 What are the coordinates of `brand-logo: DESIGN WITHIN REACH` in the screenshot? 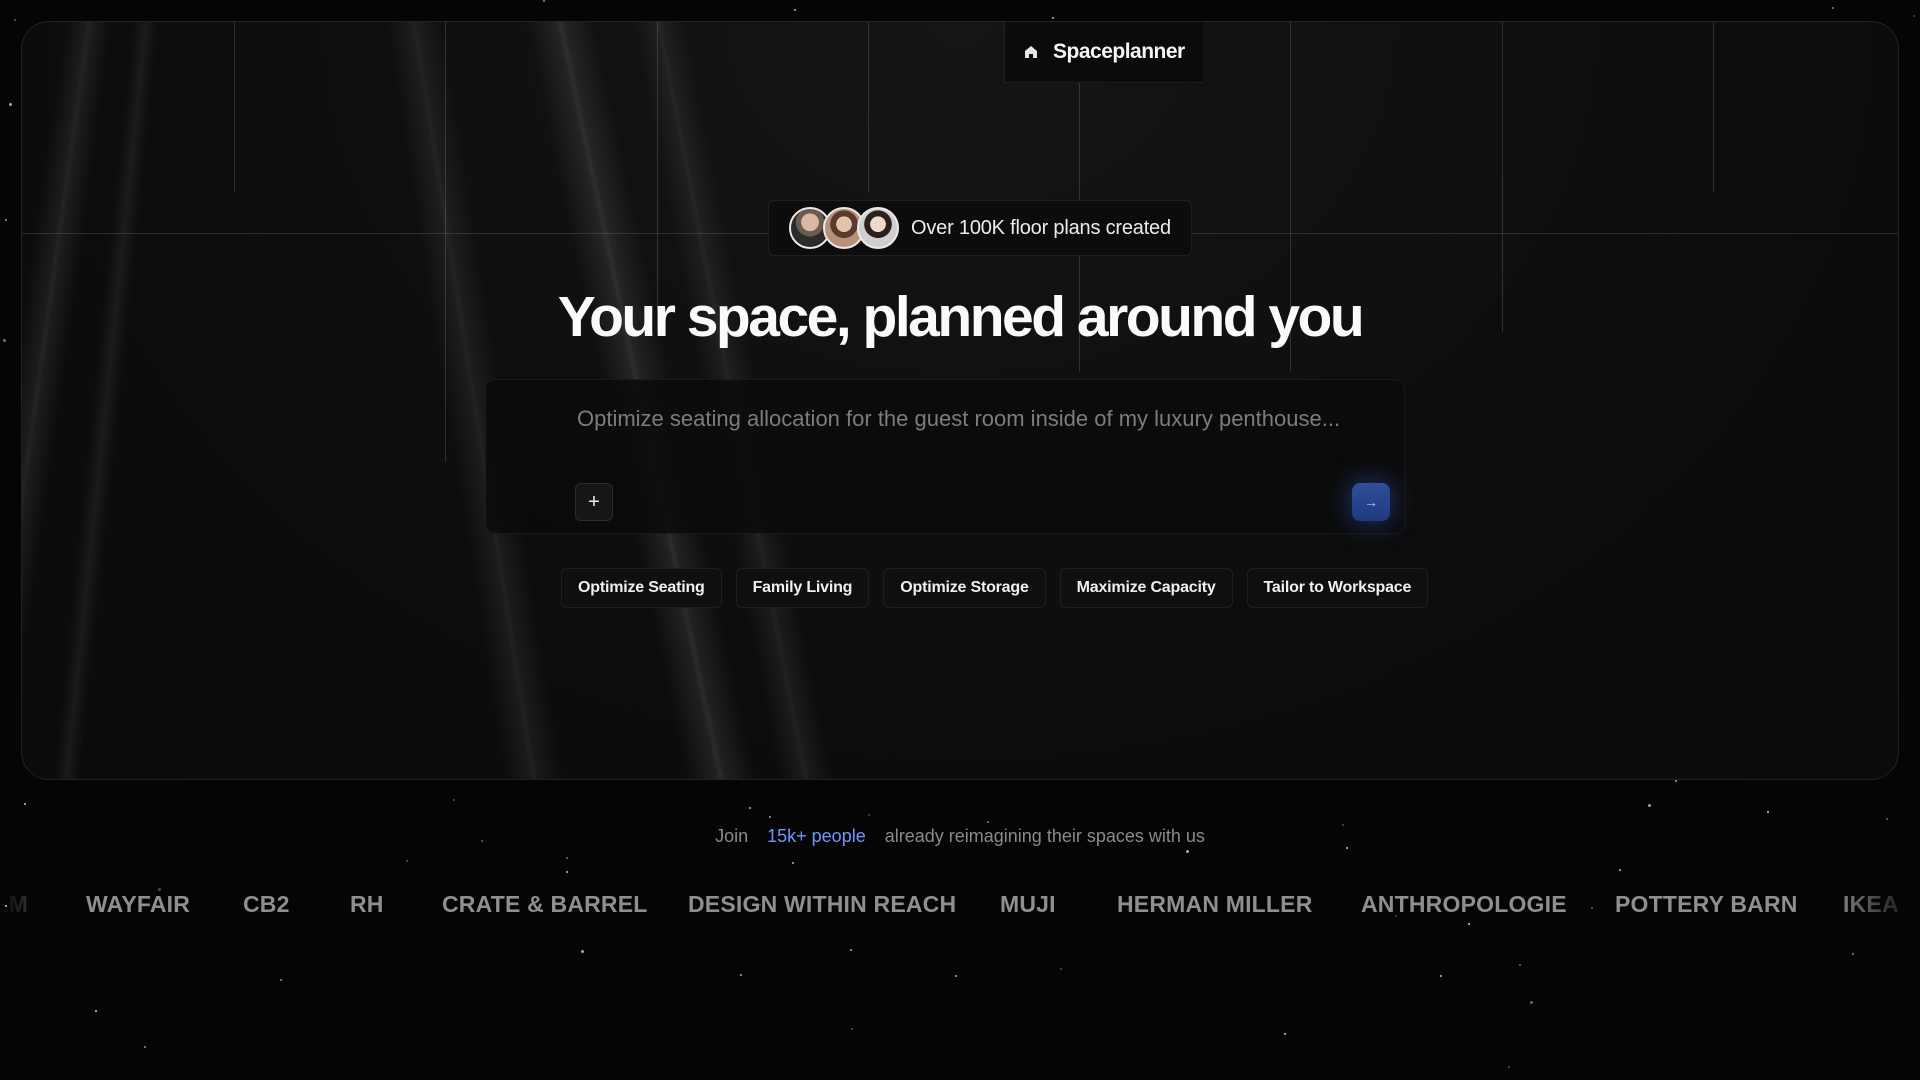 It's located at (822, 903).